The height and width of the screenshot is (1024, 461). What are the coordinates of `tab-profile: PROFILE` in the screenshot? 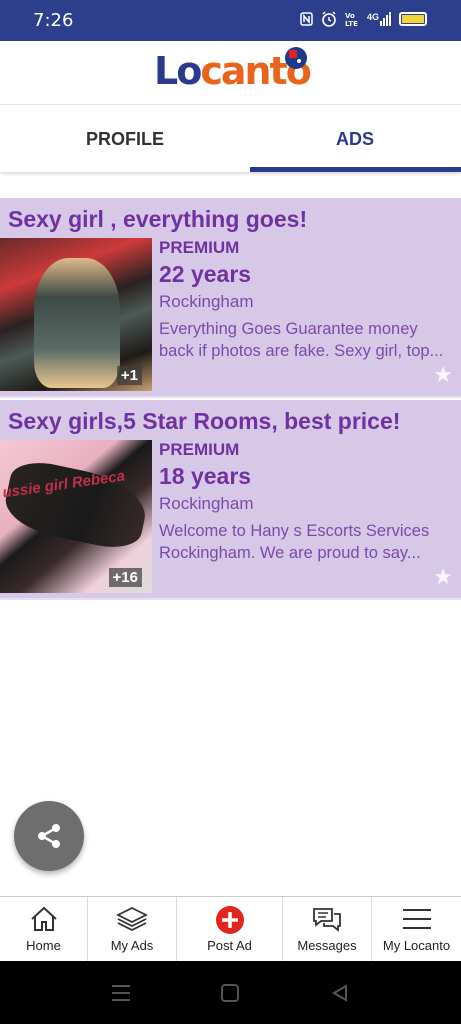 It's located at (125, 139).